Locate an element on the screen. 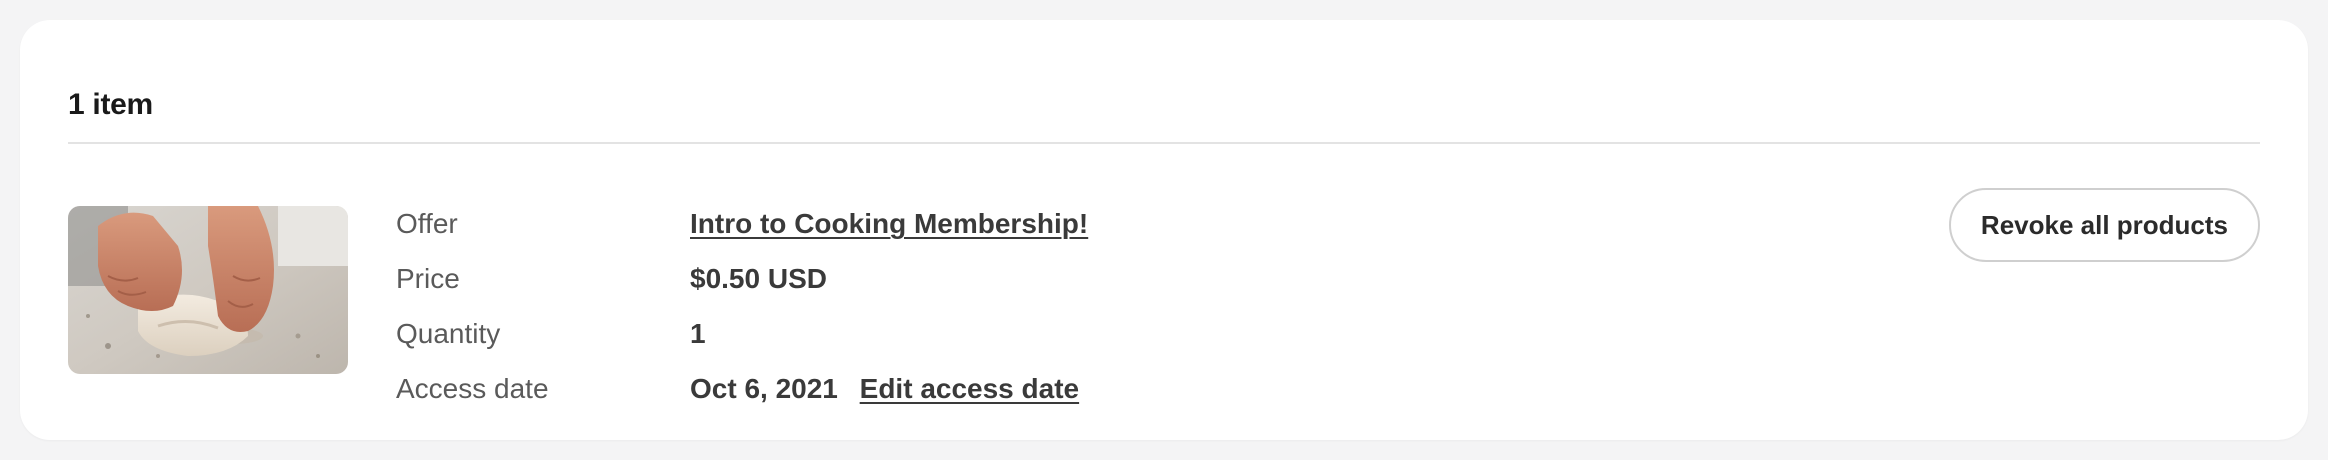  product-thumbnail is located at coordinates (208, 290).